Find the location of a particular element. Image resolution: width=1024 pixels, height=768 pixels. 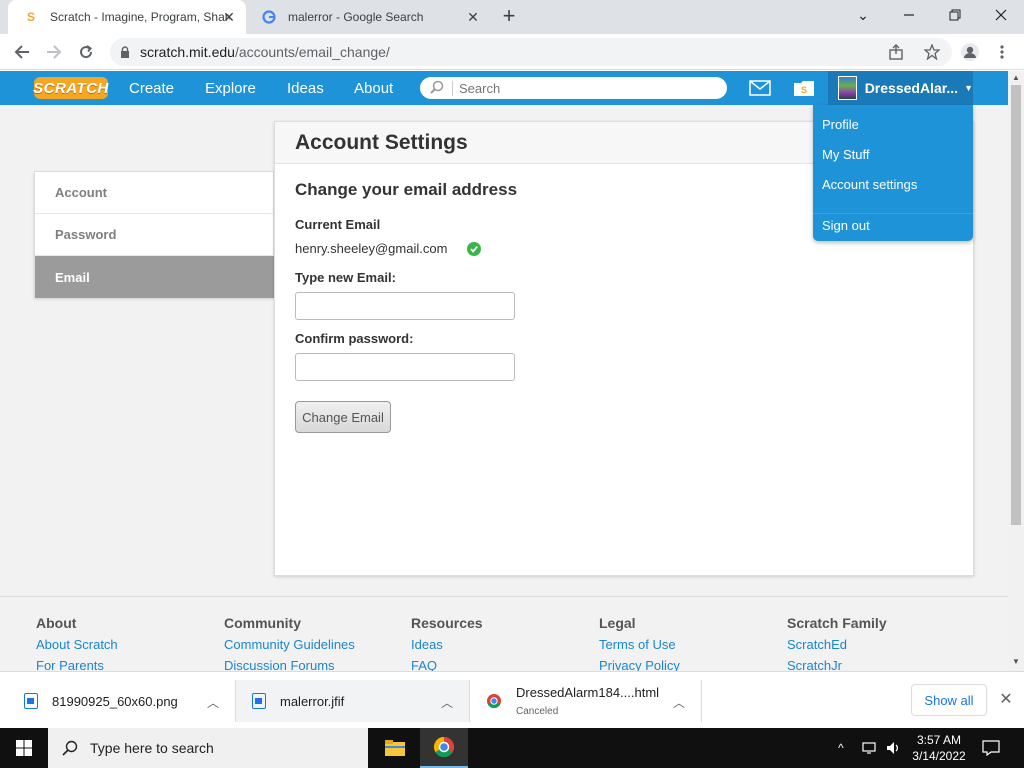

address-bar: scratch.mit.edu/accounts/email_change/ is located at coordinates (531, 52).